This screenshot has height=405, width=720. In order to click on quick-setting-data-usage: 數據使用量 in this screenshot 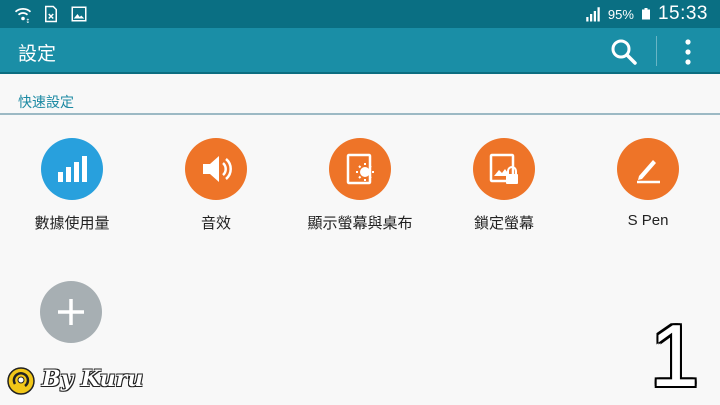, I will do `click(72, 191)`.